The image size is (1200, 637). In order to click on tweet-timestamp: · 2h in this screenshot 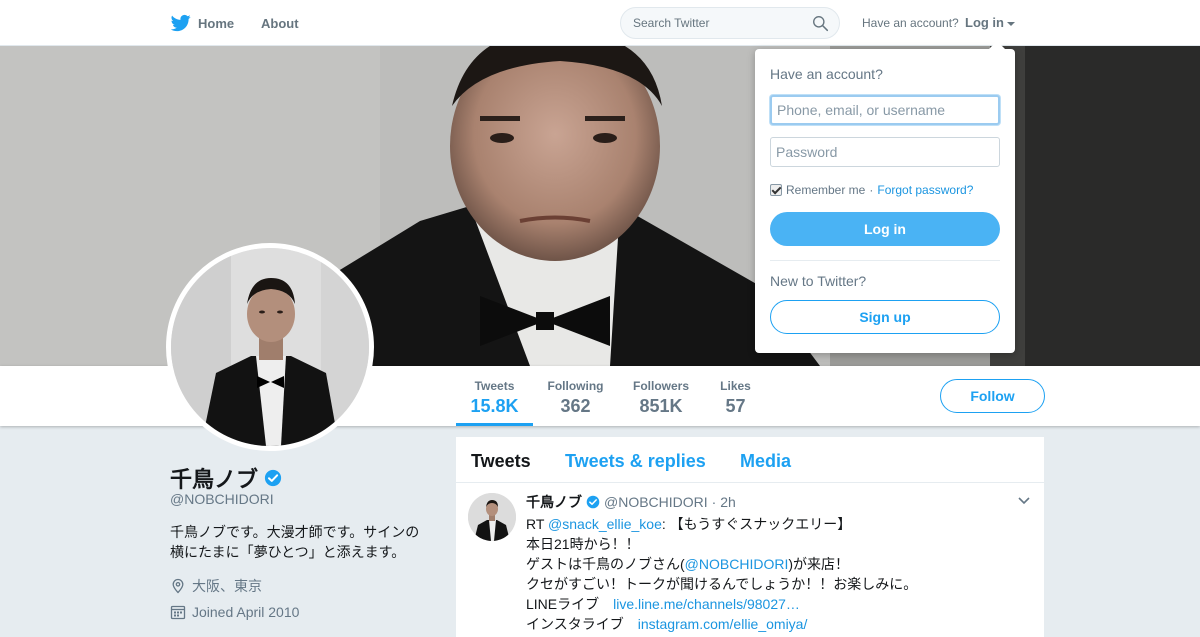, I will do `click(724, 502)`.